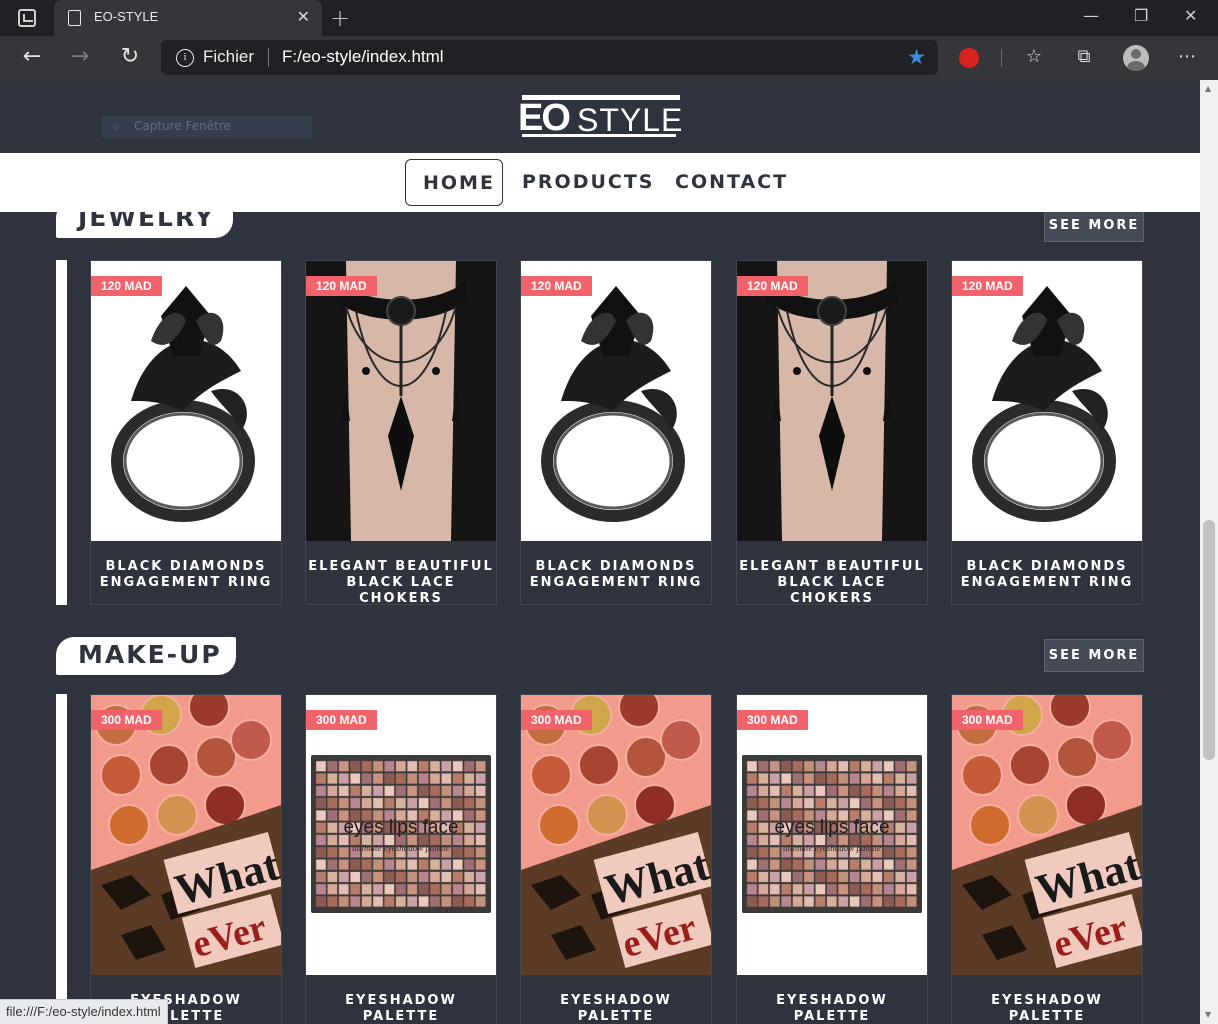 The image size is (1218, 1024). I want to click on scroll-thumb, so click(1209, 640).